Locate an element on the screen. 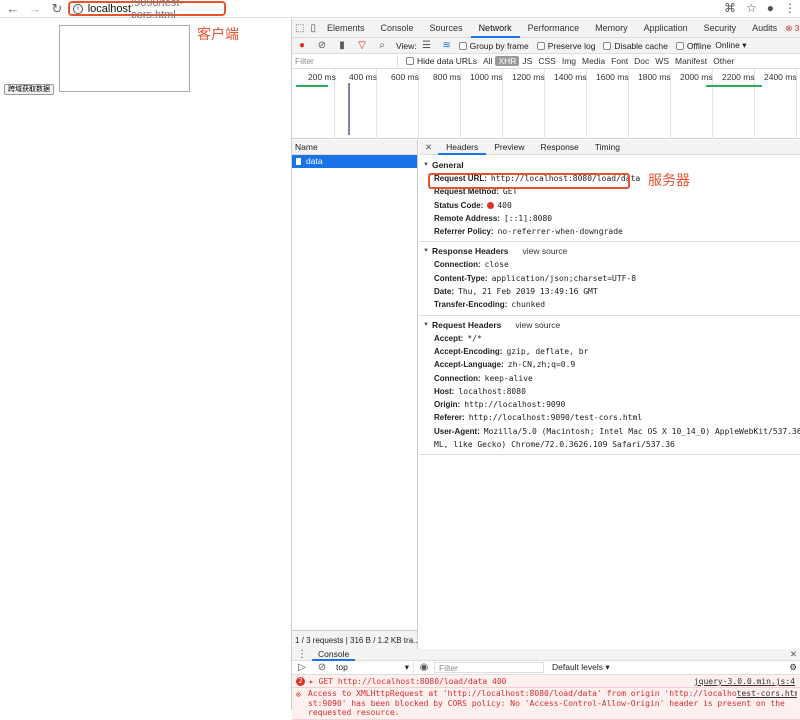 The image size is (800, 720). large-rows-icon: ☰ is located at coordinates (427, 46).